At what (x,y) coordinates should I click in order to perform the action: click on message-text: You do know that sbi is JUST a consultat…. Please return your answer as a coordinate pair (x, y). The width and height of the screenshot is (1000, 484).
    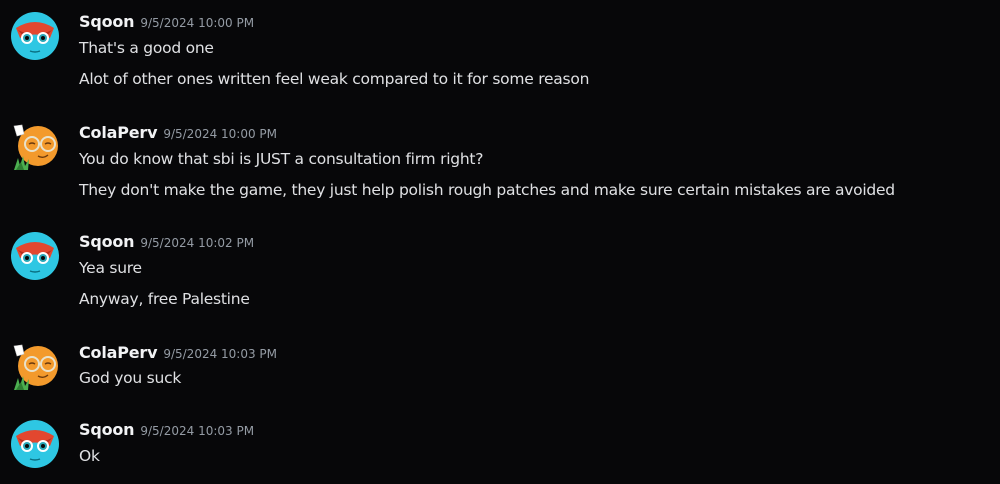
    Looking at the image, I should click on (281, 159).